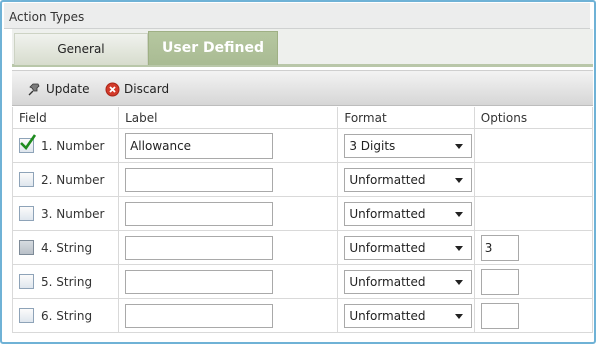  Describe the element at coordinates (112, 89) in the screenshot. I see `discard-icon` at that location.